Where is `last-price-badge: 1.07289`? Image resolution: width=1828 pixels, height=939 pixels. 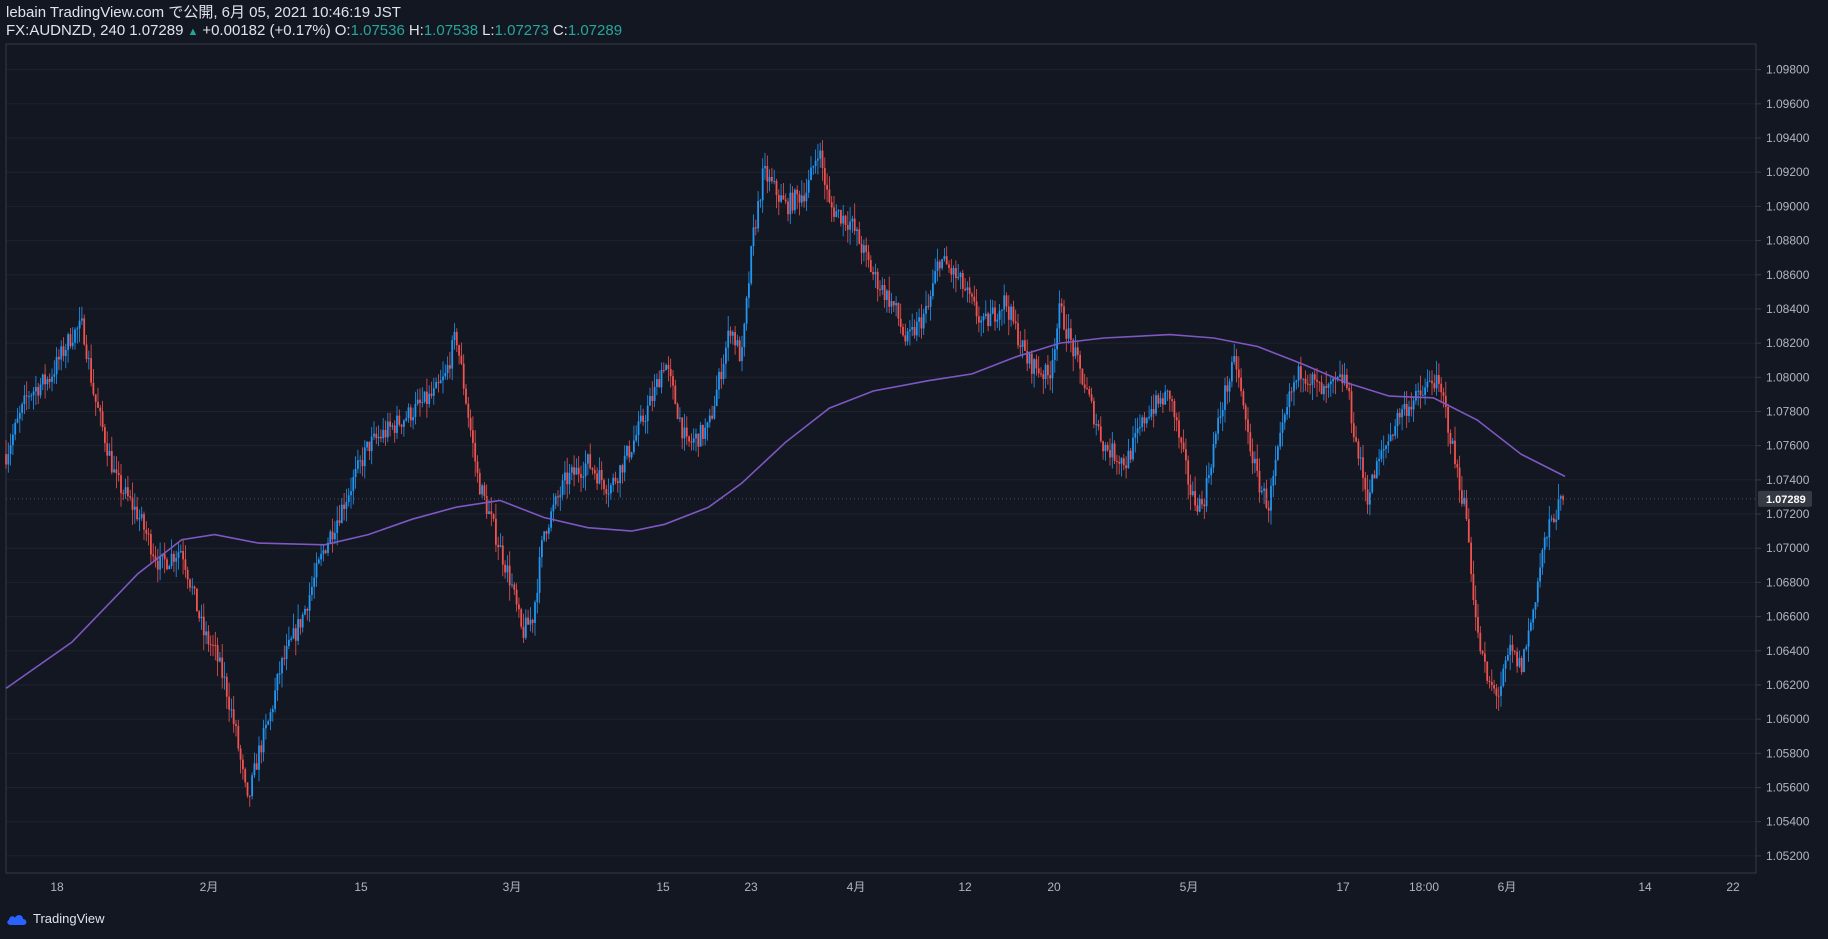
last-price-badge: 1.07289 is located at coordinates (1785, 498).